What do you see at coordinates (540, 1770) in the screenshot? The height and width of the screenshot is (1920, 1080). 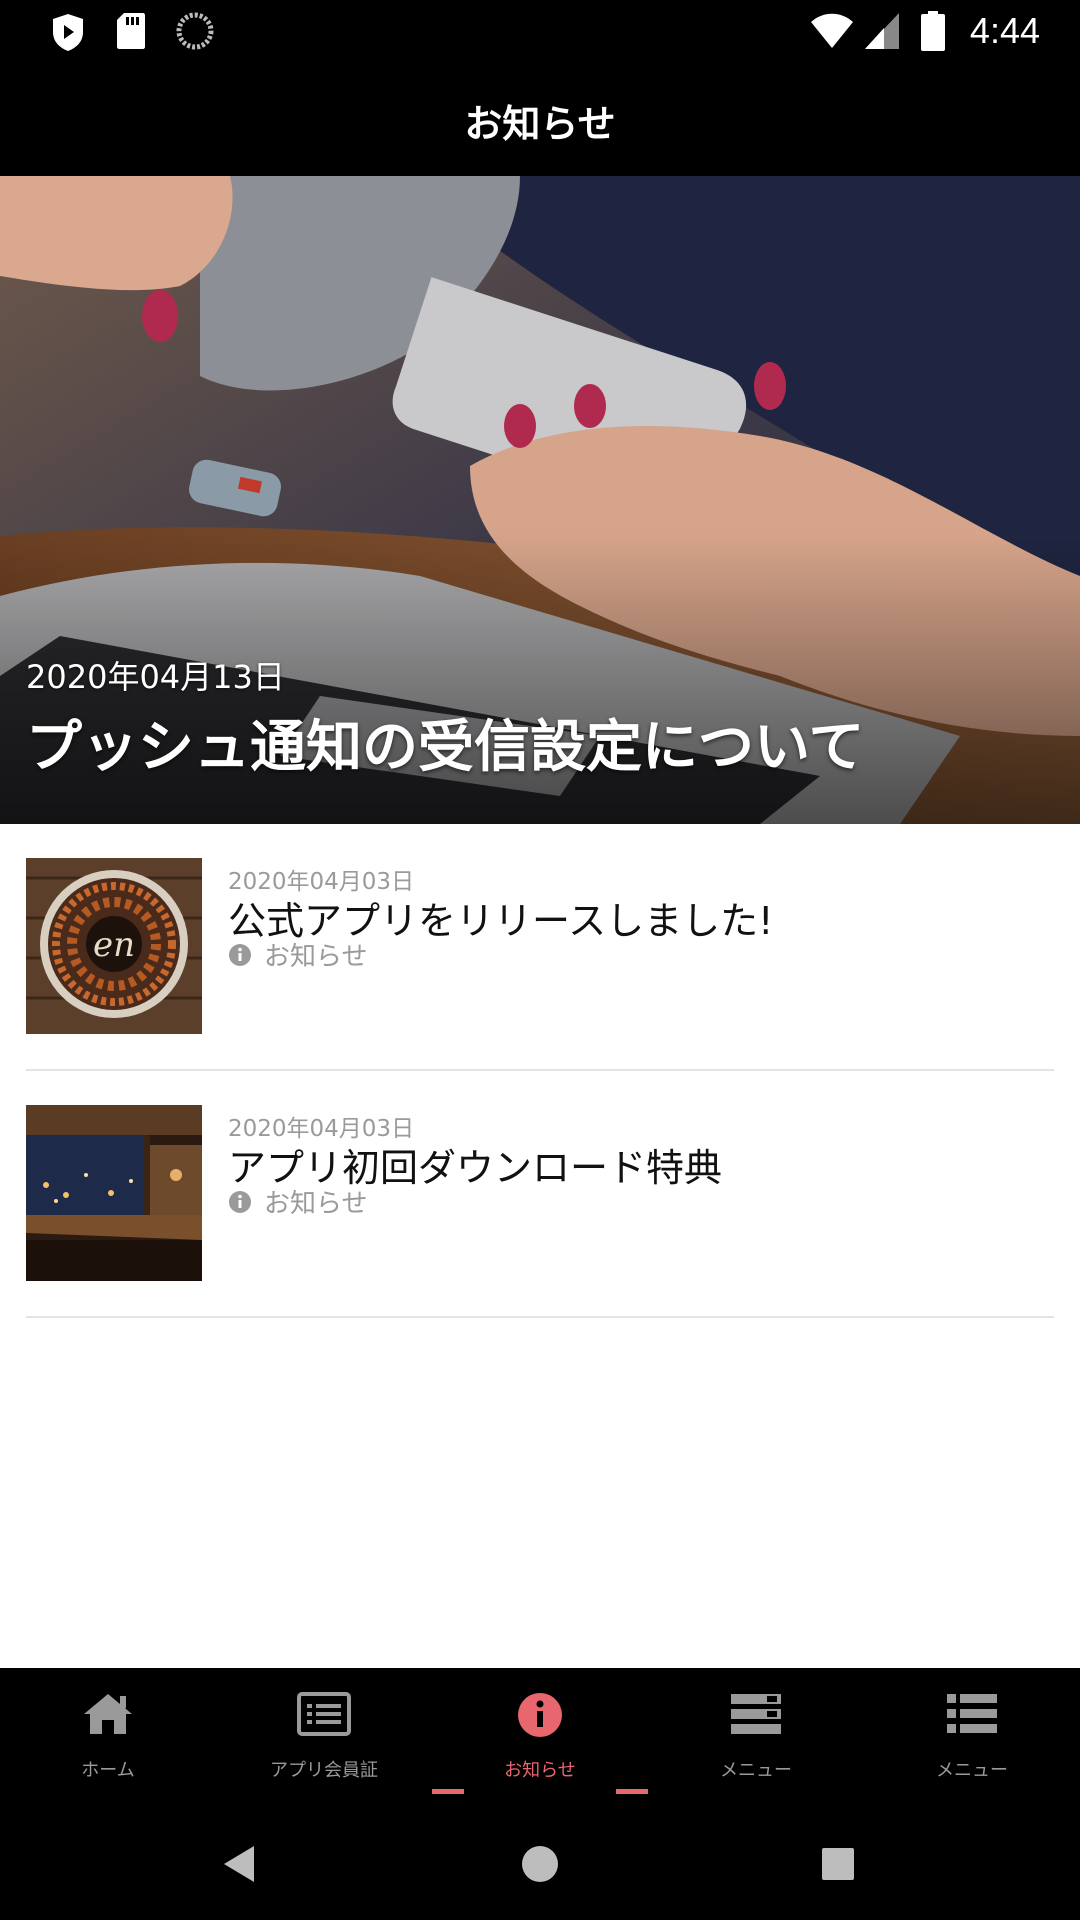 I see `nav-label: お知らせ` at bounding box center [540, 1770].